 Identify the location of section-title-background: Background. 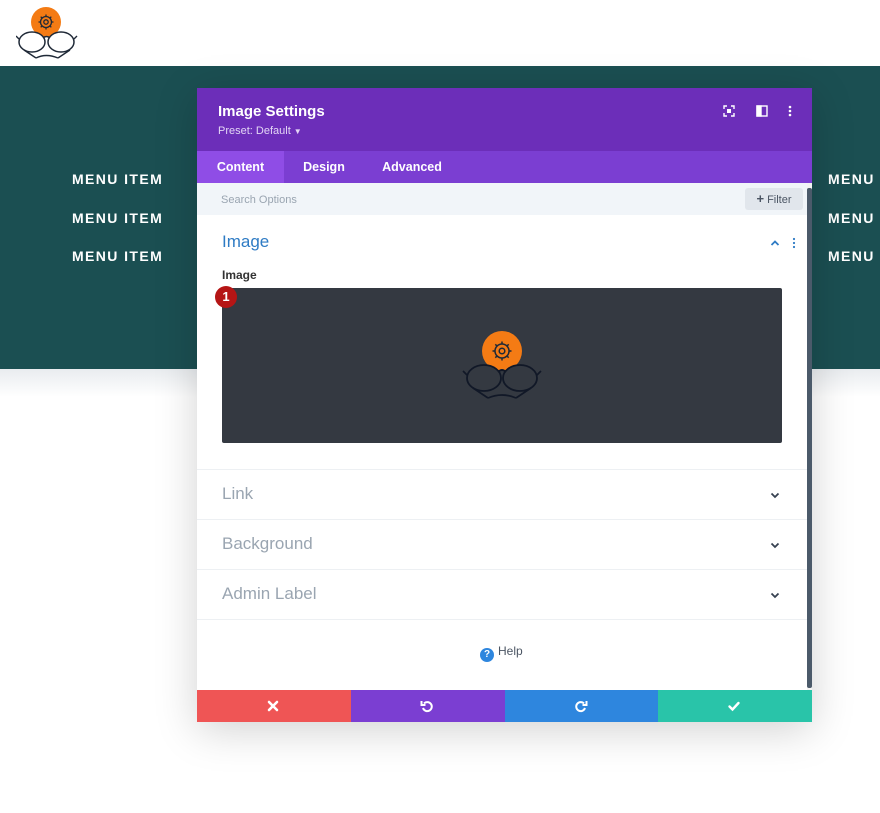
(267, 544).